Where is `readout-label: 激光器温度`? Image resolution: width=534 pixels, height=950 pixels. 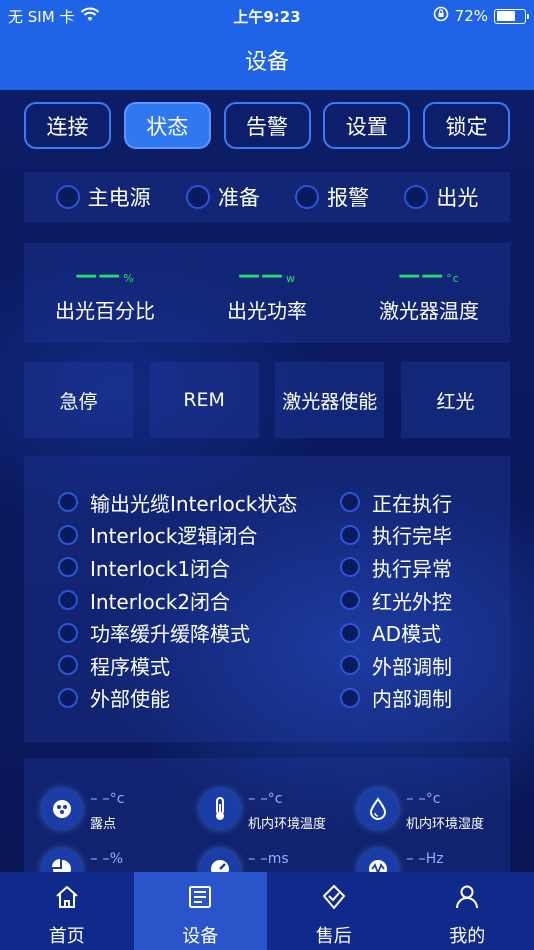
readout-label: 激光器温度 is located at coordinates (429, 310).